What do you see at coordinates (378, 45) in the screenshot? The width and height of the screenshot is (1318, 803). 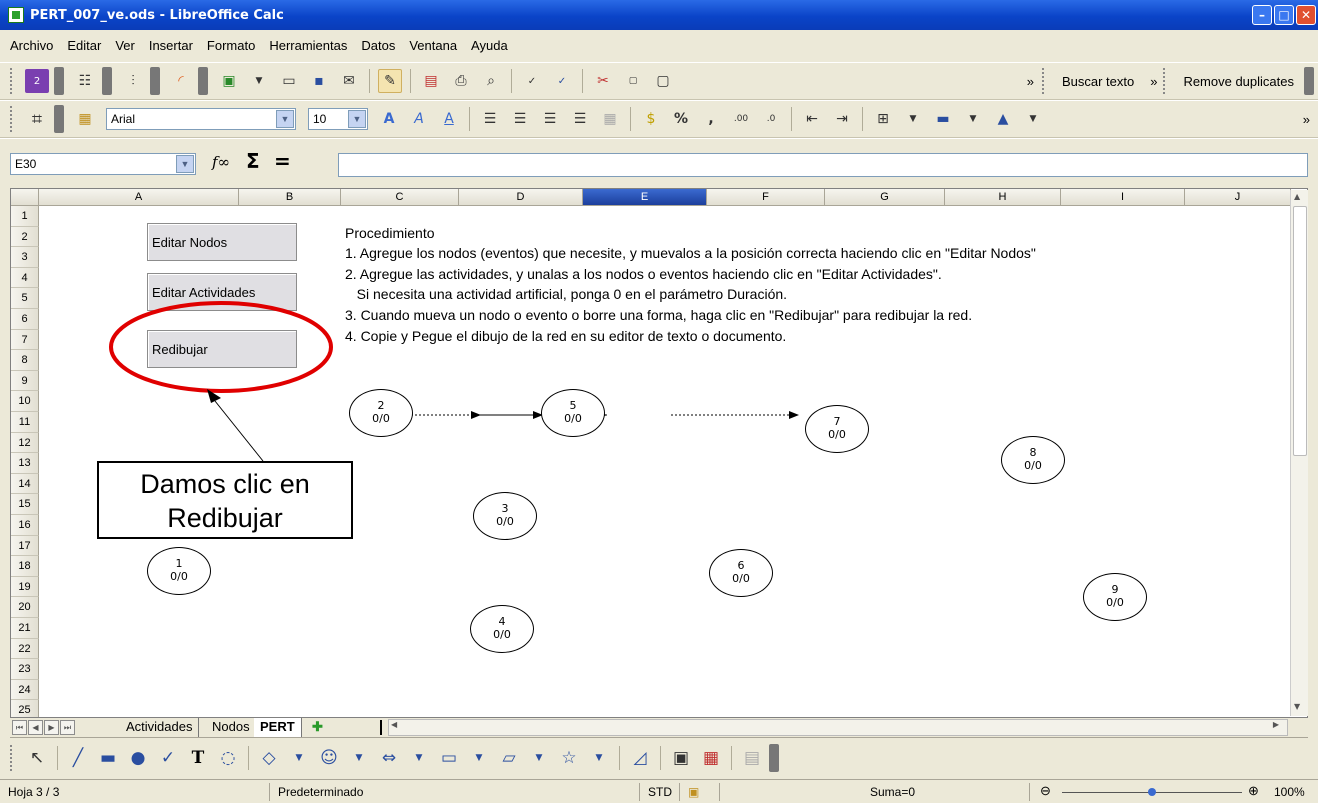 I see `menu-datos: Datos` at bounding box center [378, 45].